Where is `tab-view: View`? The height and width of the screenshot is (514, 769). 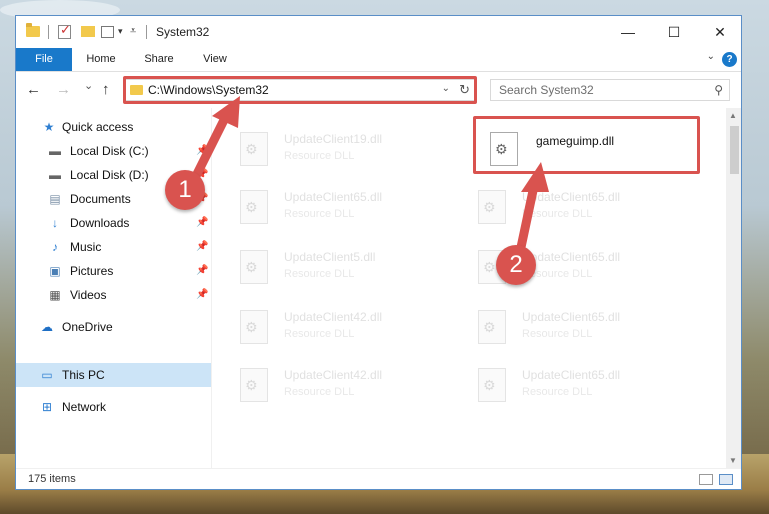 tab-view: View is located at coordinates (215, 59).